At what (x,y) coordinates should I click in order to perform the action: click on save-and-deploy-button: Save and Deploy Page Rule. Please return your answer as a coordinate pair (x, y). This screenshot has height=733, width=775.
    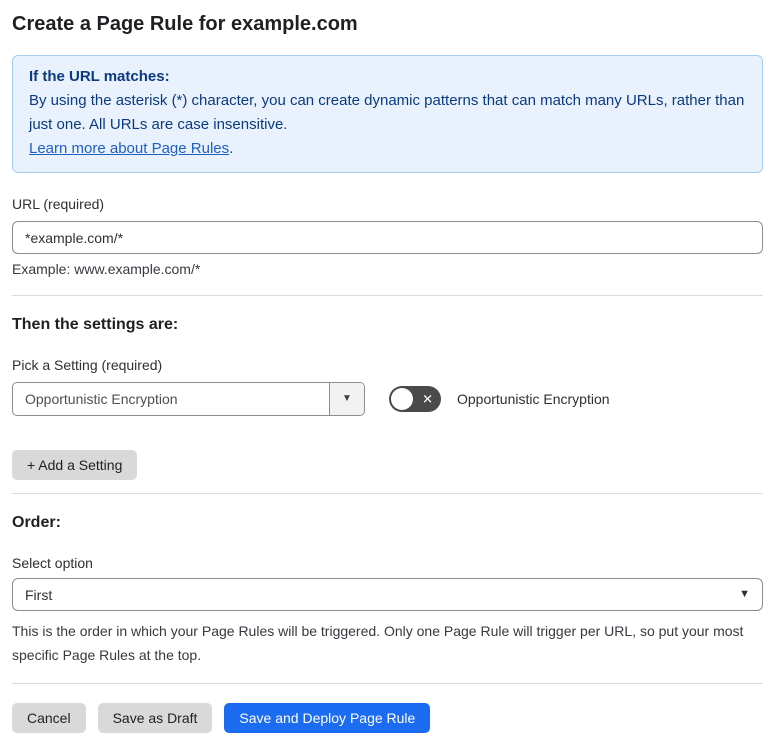
    Looking at the image, I should click on (327, 718).